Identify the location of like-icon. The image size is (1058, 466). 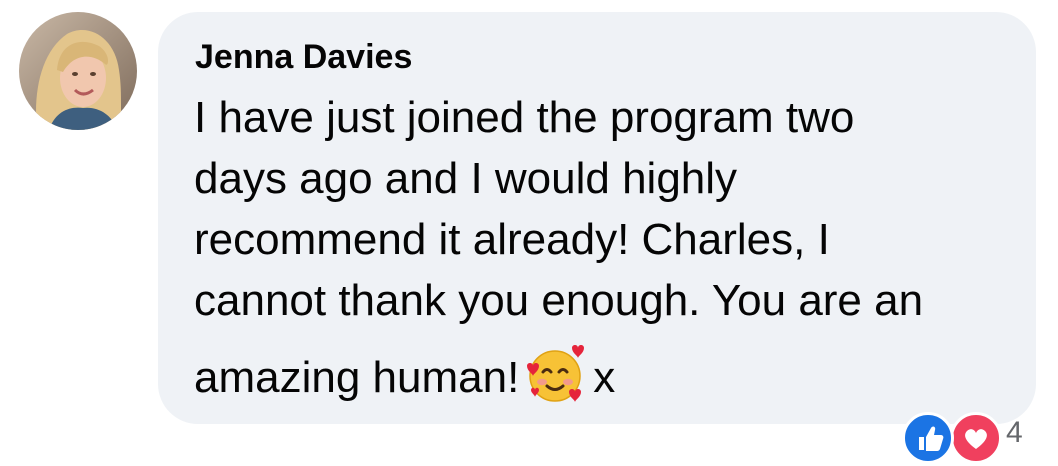
(928, 438).